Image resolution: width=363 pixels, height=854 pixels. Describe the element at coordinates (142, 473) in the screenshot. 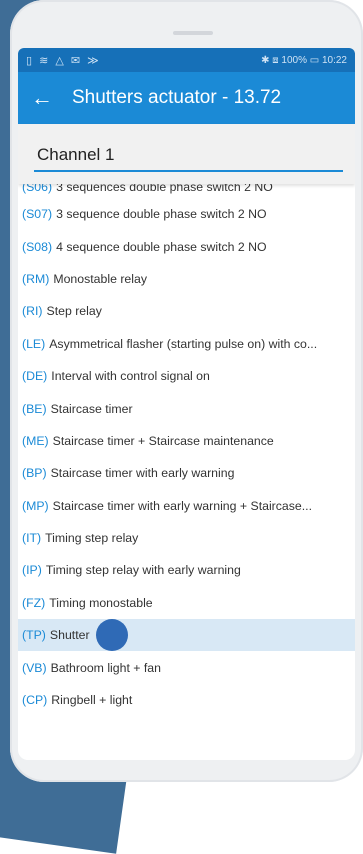

I see `function-label: Staircase timer with early warning` at that location.